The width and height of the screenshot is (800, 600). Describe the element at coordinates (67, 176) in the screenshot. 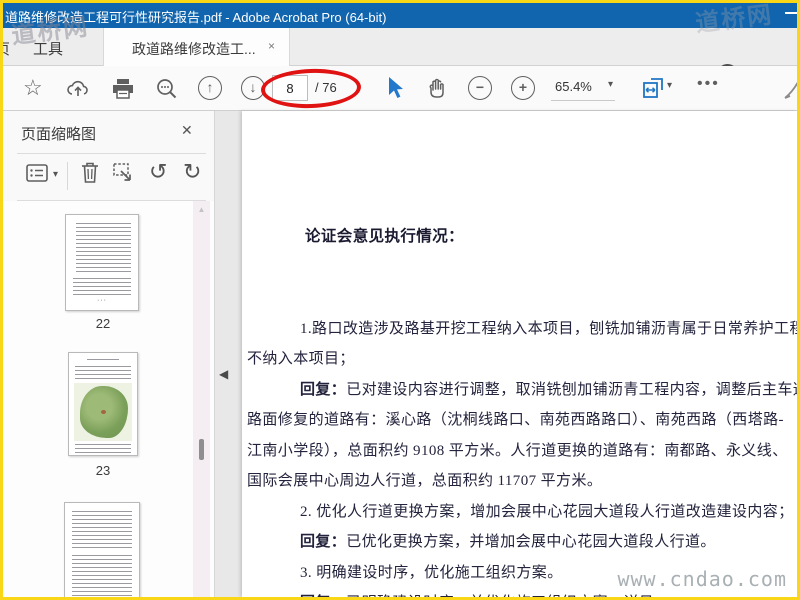

I see `divider` at that location.